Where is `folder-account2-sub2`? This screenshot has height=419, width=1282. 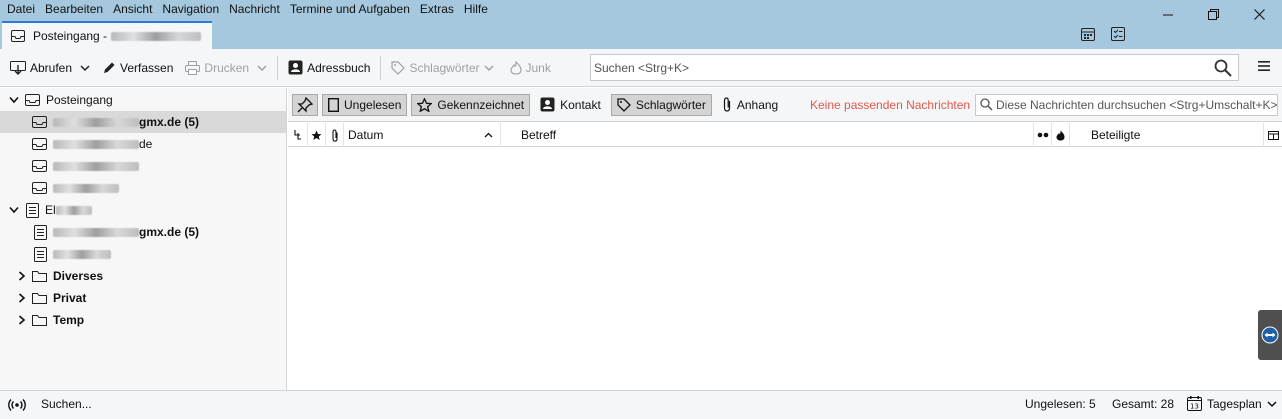 folder-account2-sub2 is located at coordinates (143, 254).